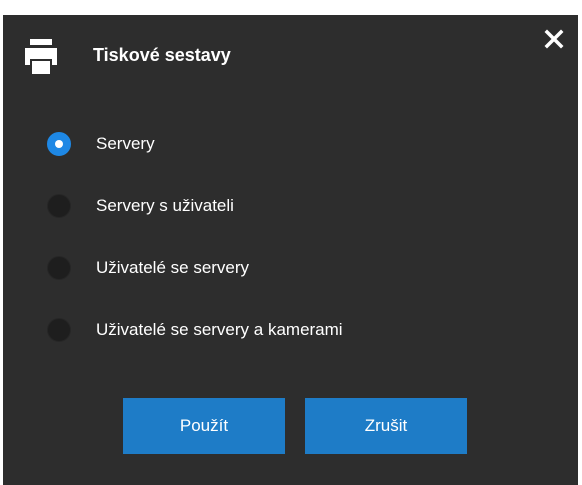  I want to click on option-label: Uživatelé se servery a kamerami, so click(219, 329).